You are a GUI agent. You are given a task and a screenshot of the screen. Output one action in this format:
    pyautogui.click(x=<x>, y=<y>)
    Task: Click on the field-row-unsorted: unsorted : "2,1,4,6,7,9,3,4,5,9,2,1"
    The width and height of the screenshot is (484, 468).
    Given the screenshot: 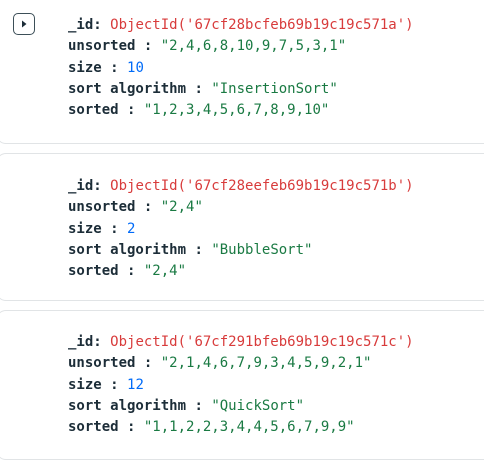 What is the action you would take?
    pyautogui.click(x=220, y=363)
    